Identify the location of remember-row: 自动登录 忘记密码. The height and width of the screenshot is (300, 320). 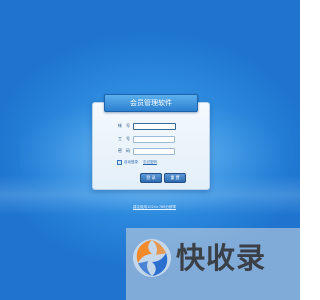
(137, 162).